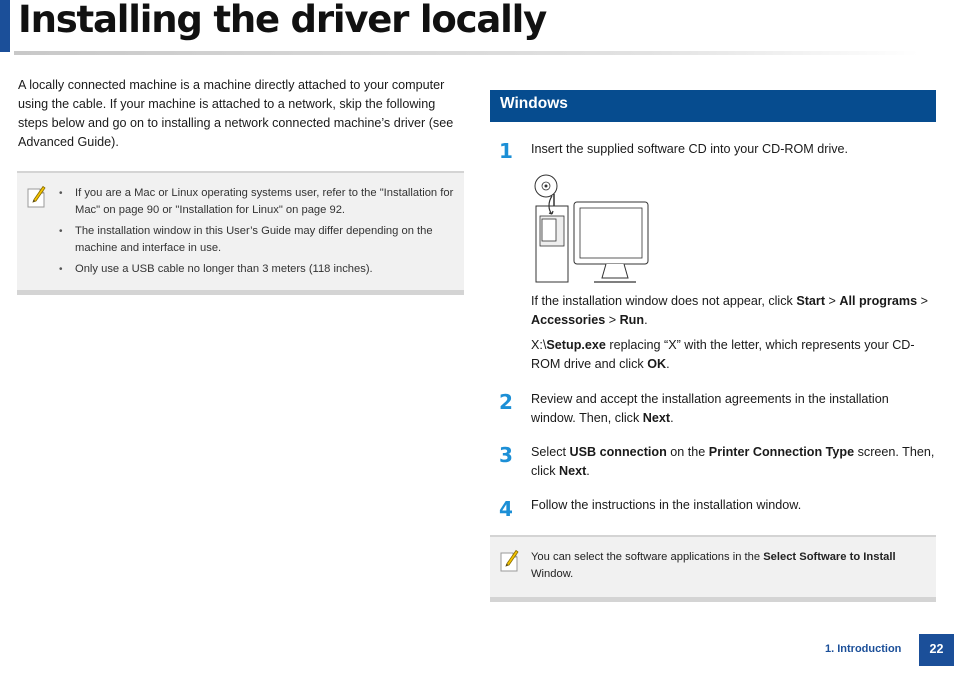  What do you see at coordinates (863, 649) in the screenshot?
I see `footer-chapter: 1. Introduction` at bounding box center [863, 649].